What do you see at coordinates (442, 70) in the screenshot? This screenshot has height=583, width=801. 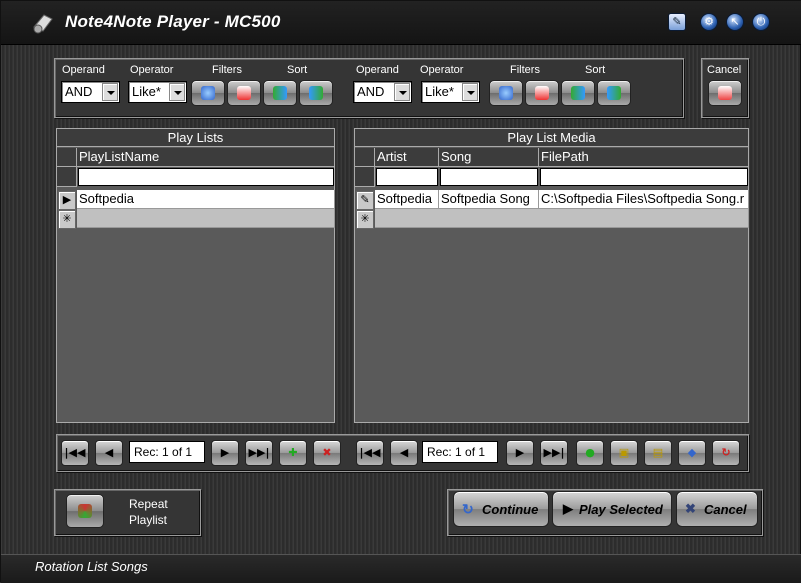 I see `operator-label-right: Operator` at bounding box center [442, 70].